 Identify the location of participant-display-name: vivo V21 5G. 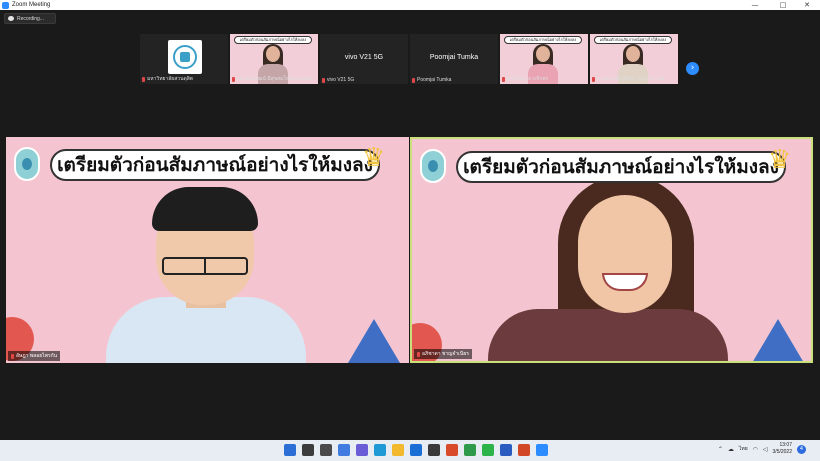
(364, 57).